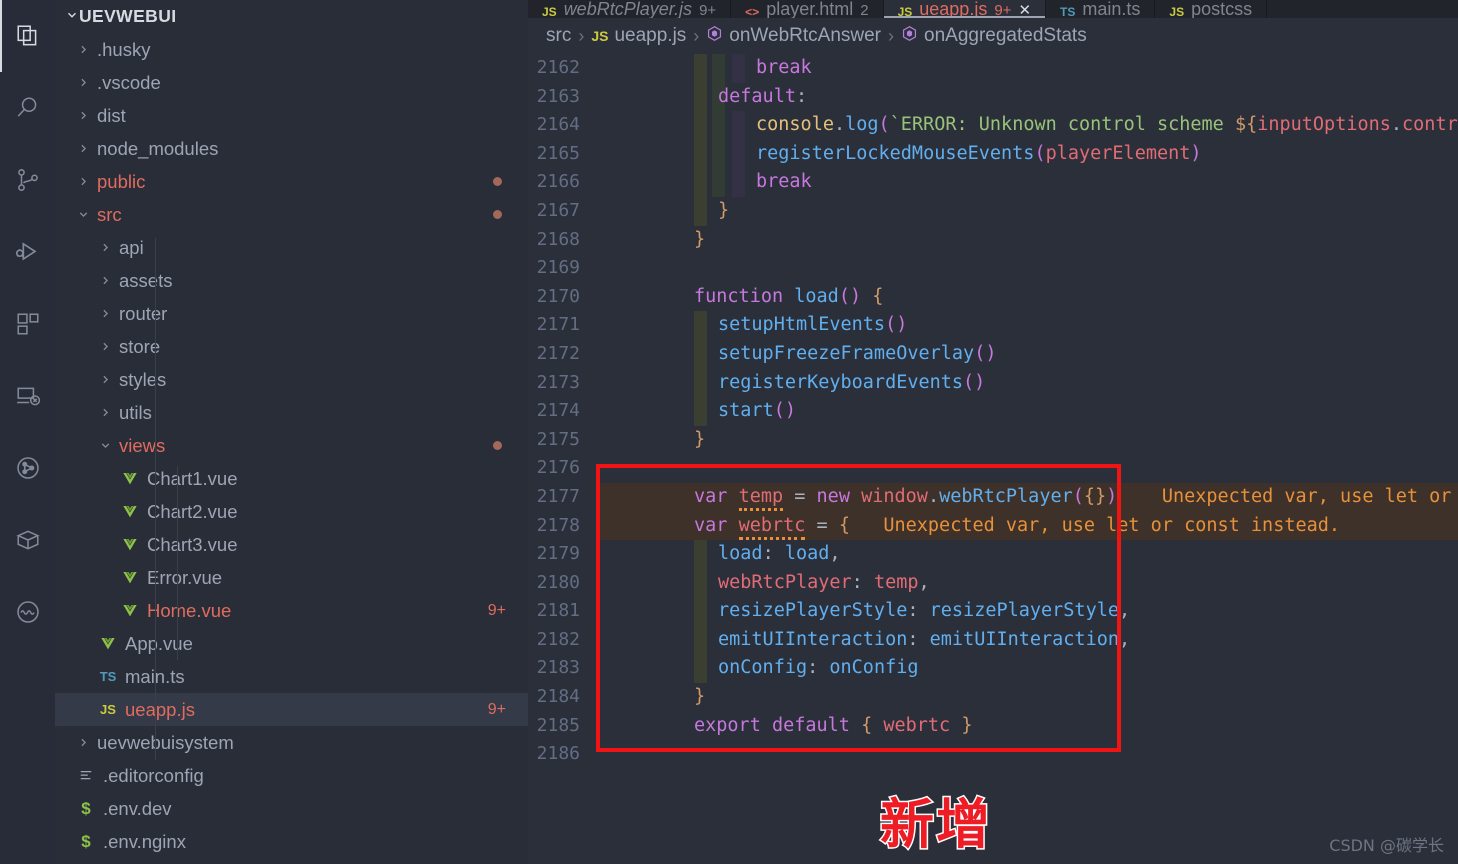 The image size is (1458, 864). I want to click on line-number: 2163, so click(558, 96).